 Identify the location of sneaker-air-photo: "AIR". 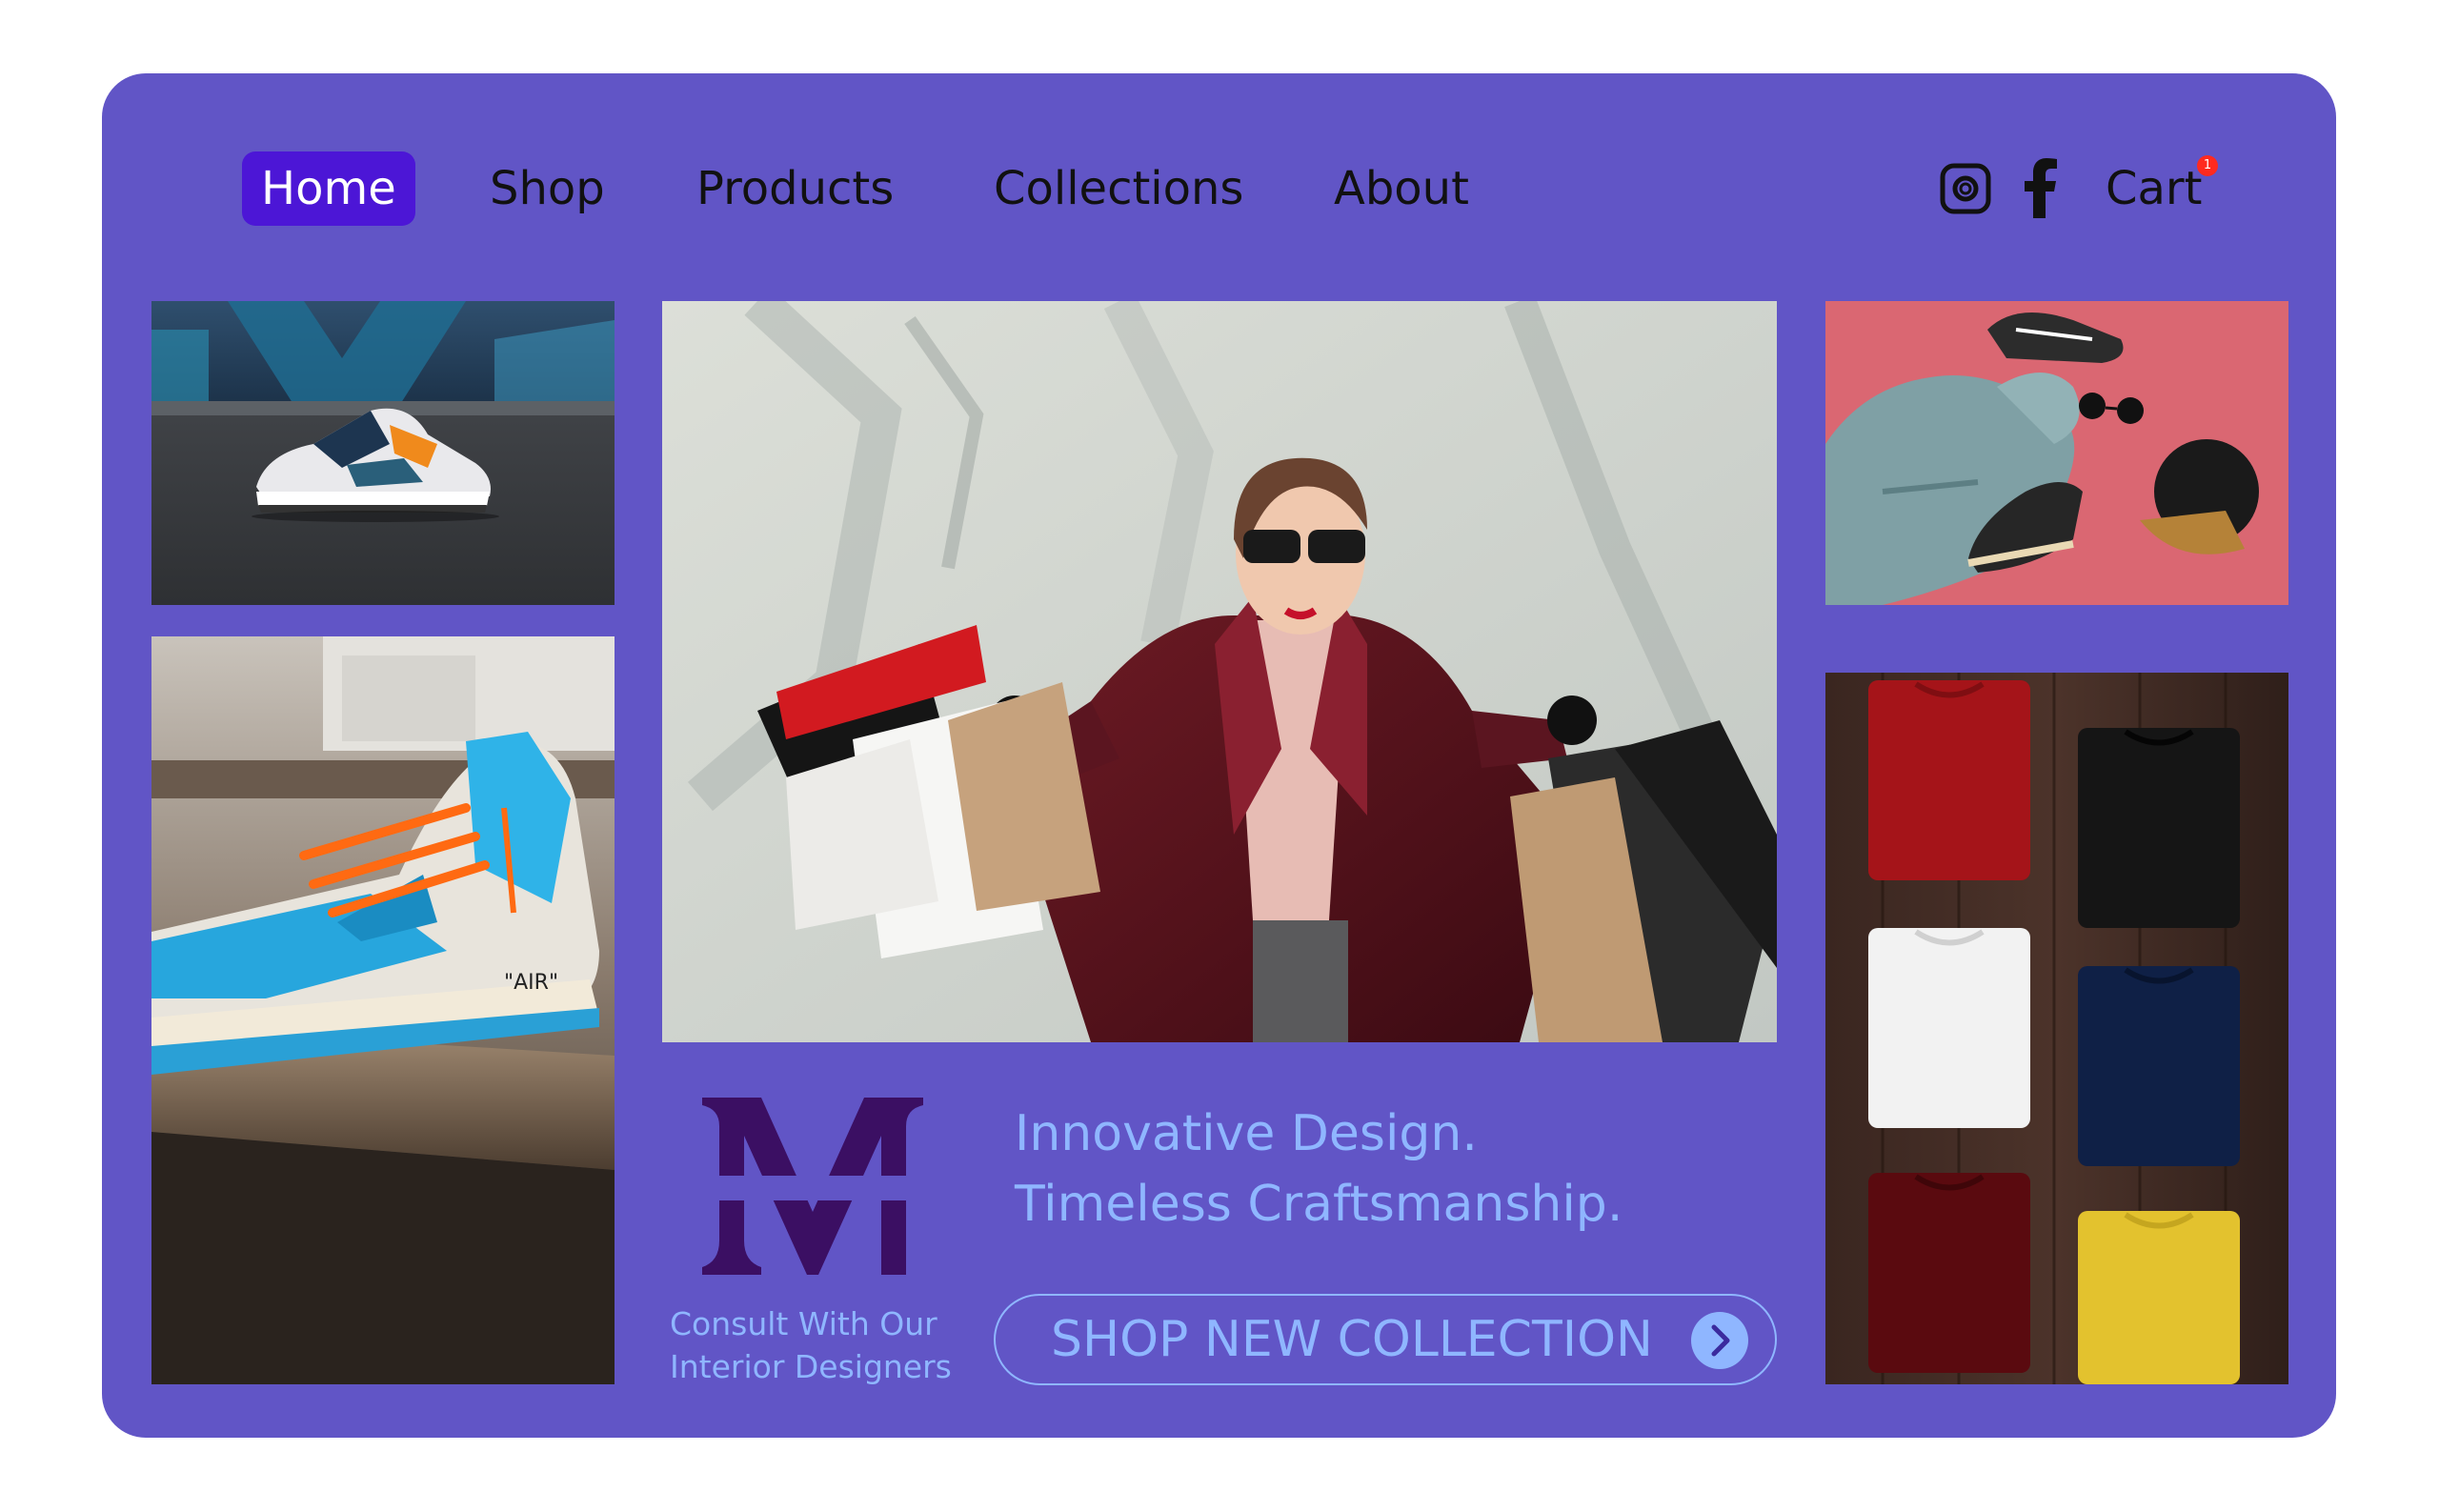
(383, 1010).